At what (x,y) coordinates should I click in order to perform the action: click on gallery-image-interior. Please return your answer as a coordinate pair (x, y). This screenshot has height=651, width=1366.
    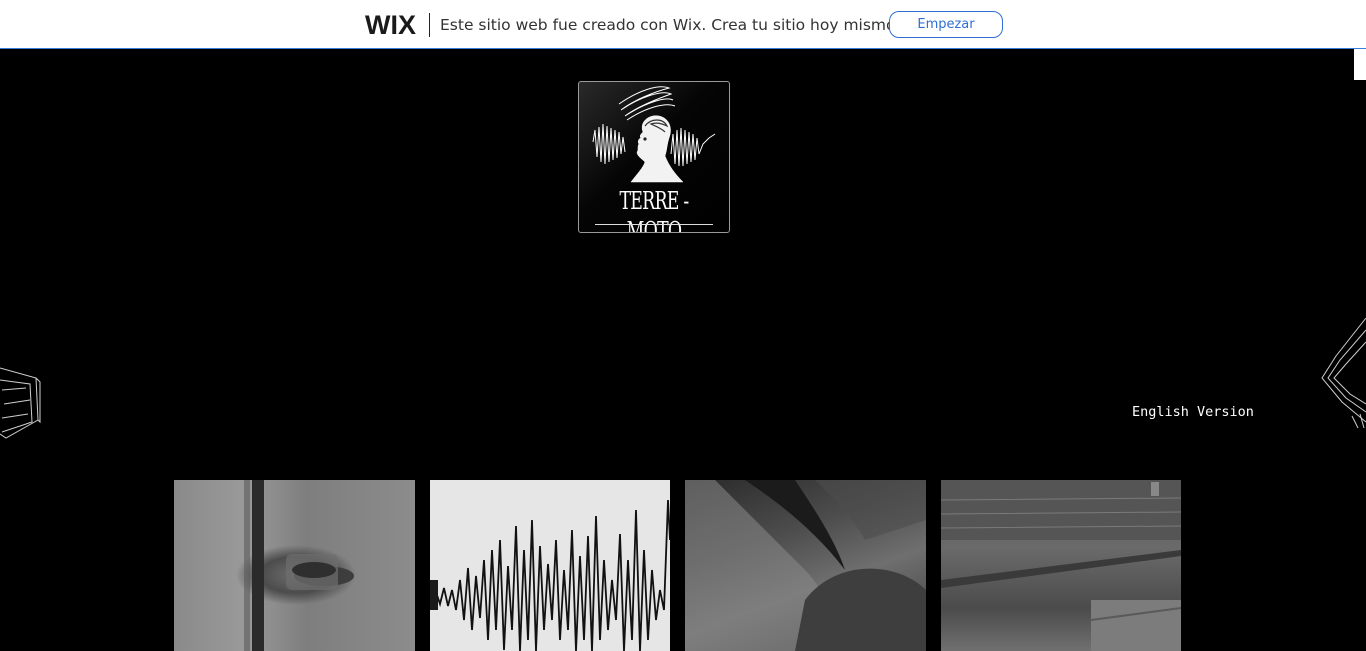
    Looking at the image, I should click on (1061, 565).